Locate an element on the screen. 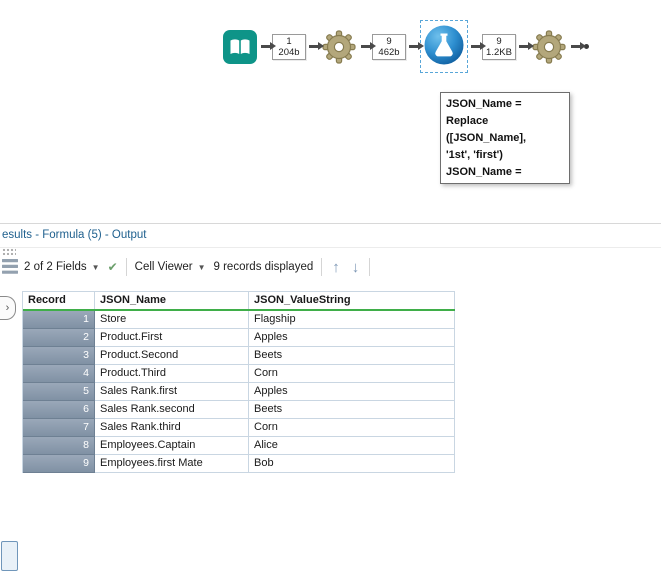 The image size is (661, 571). table-row: 4 Product.Third Corn is located at coordinates (239, 374).